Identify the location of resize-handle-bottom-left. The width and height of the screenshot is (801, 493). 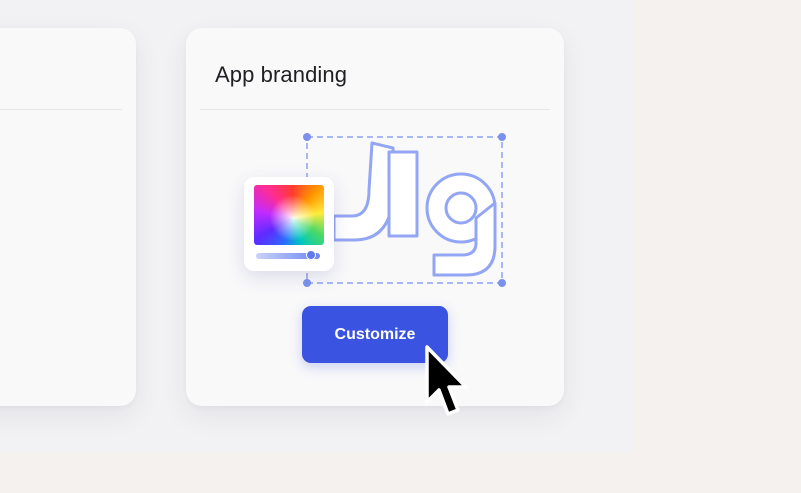
(307, 283).